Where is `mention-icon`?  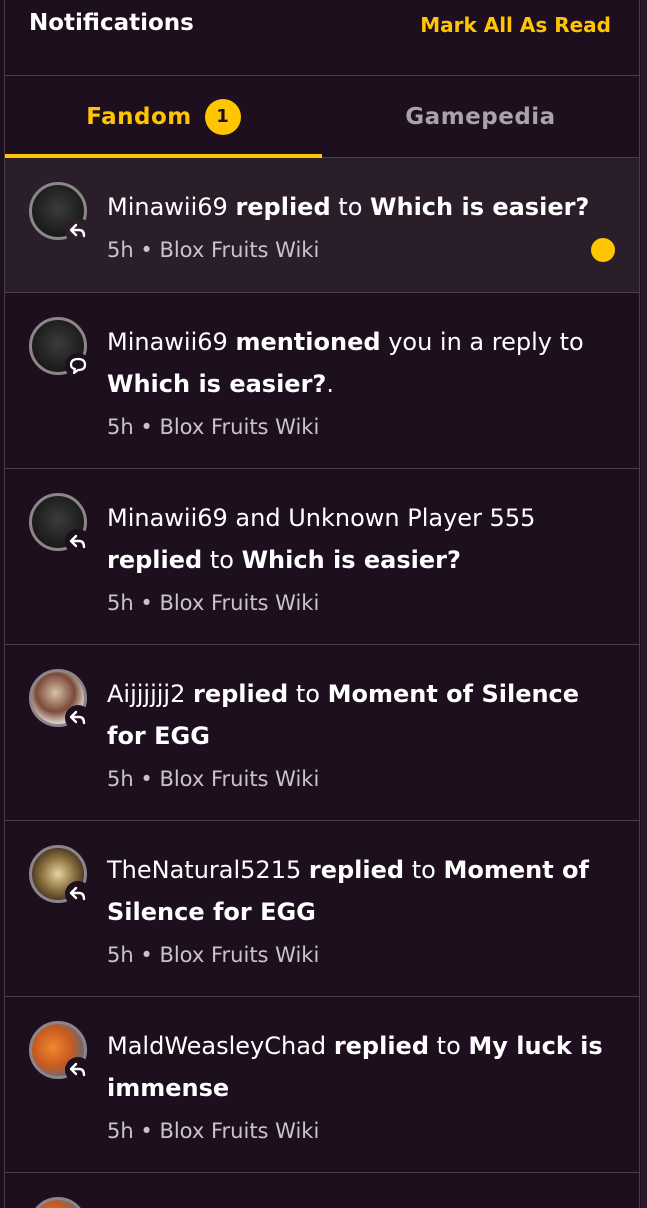
mention-icon is located at coordinates (78, 366).